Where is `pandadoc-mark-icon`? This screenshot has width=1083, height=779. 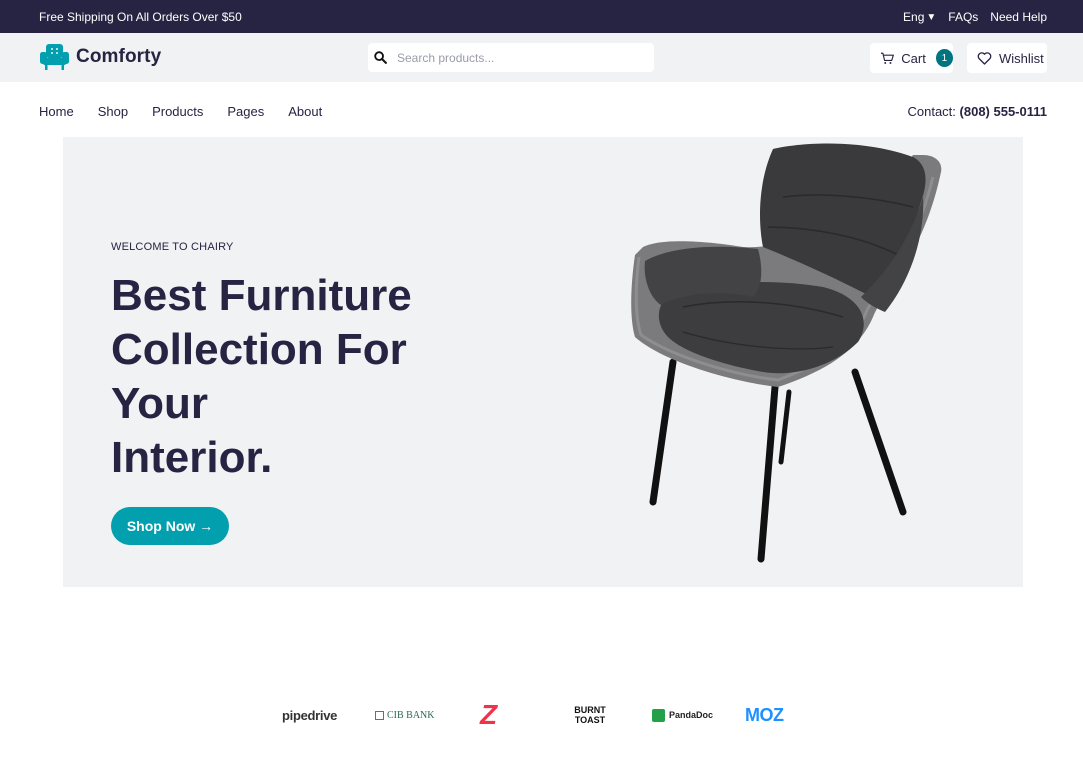 pandadoc-mark-icon is located at coordinates (658, 715).